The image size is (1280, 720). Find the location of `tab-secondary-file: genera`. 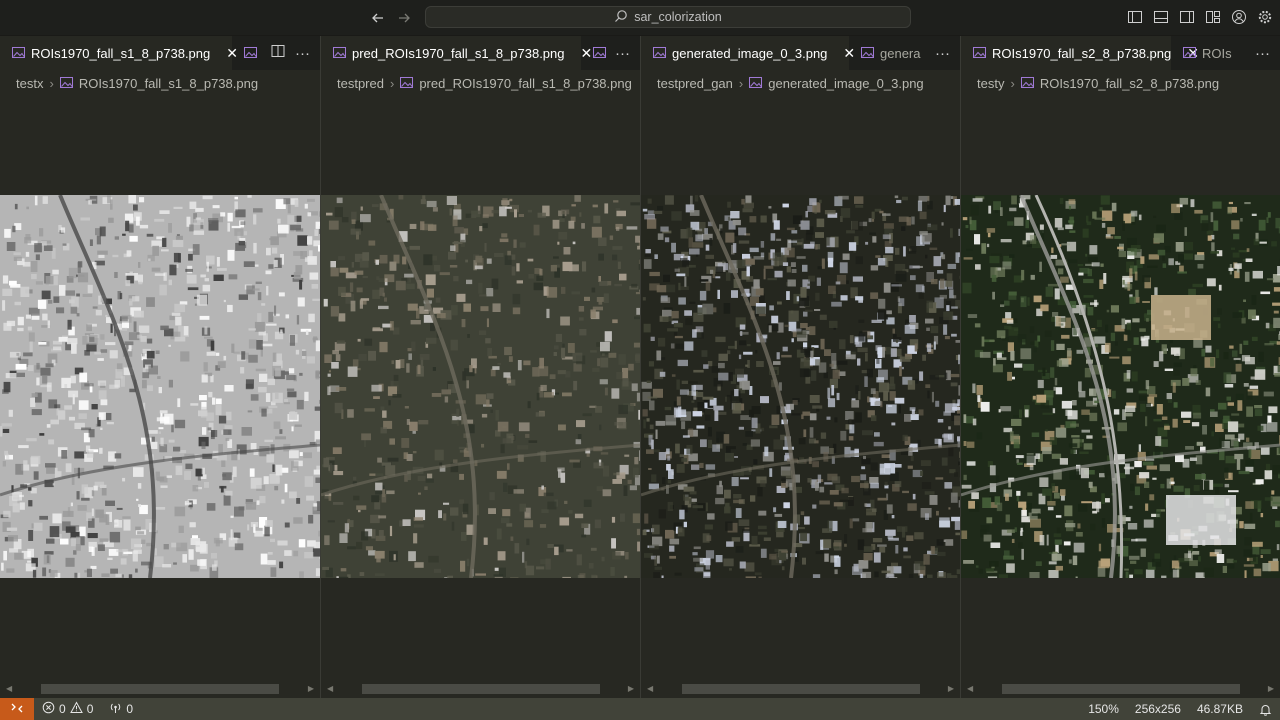

tab-secondary-file: genera is located at coordinates (884, 53).